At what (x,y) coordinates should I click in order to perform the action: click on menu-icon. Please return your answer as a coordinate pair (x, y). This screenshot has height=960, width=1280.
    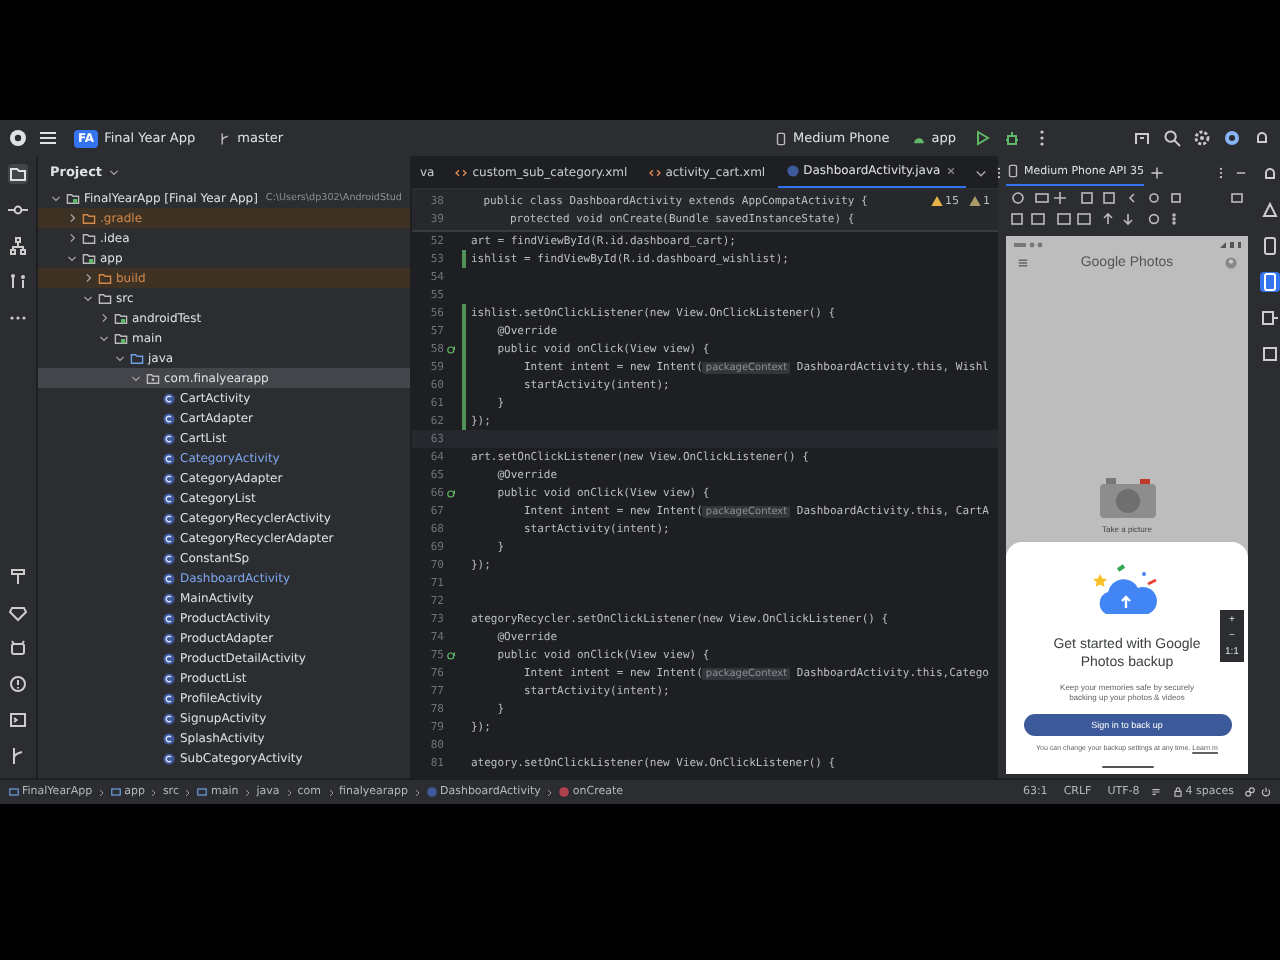
    Looking at the image, I should click on (48, 138).